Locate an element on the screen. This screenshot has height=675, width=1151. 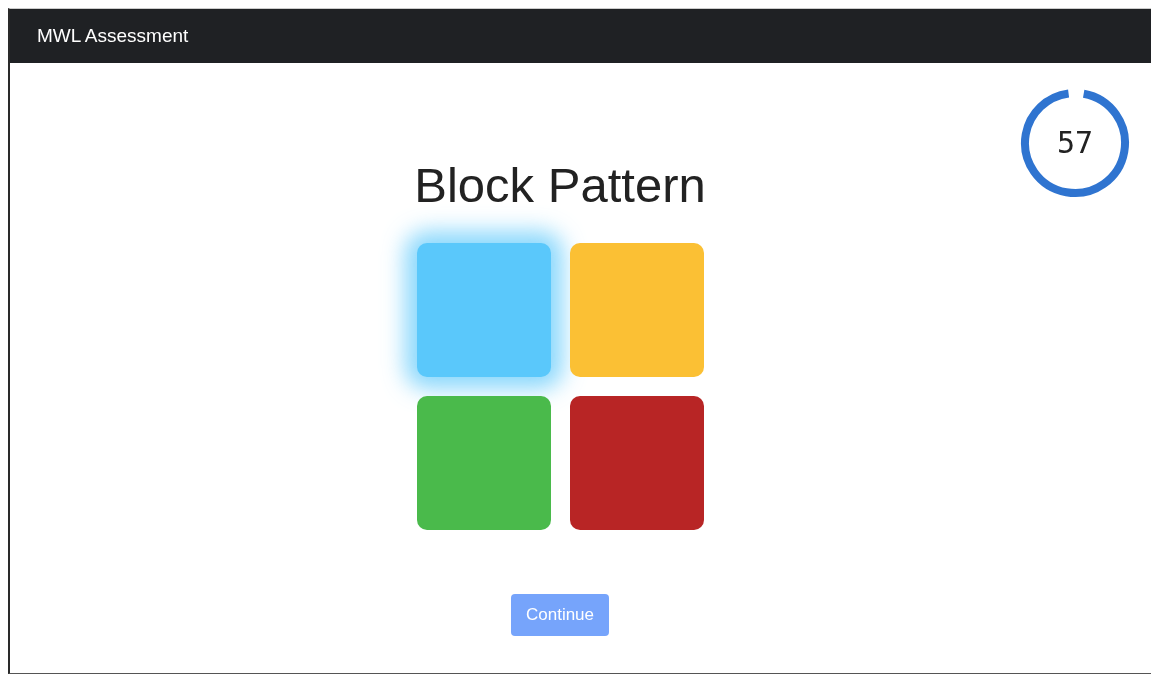
countdown-reading: 57 is located at coordinates (1075, 143).